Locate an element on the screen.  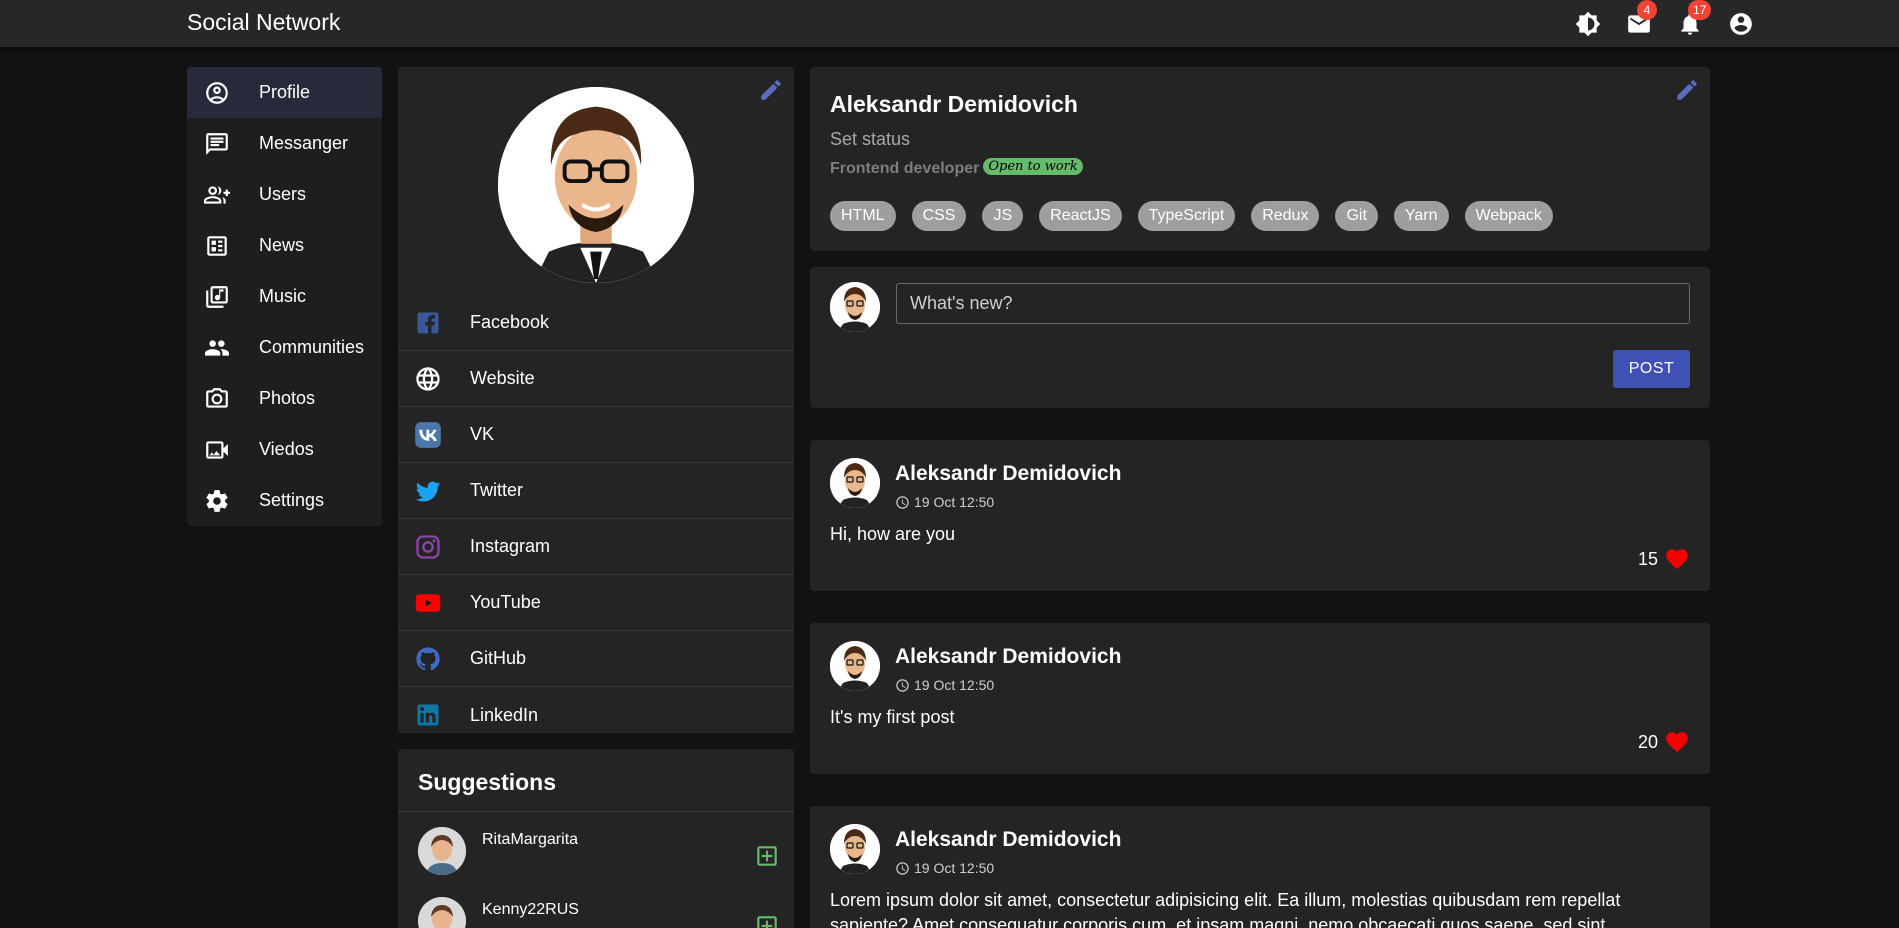
sidebar-item-messanger: Messanger is located at coordinates (284, 143).